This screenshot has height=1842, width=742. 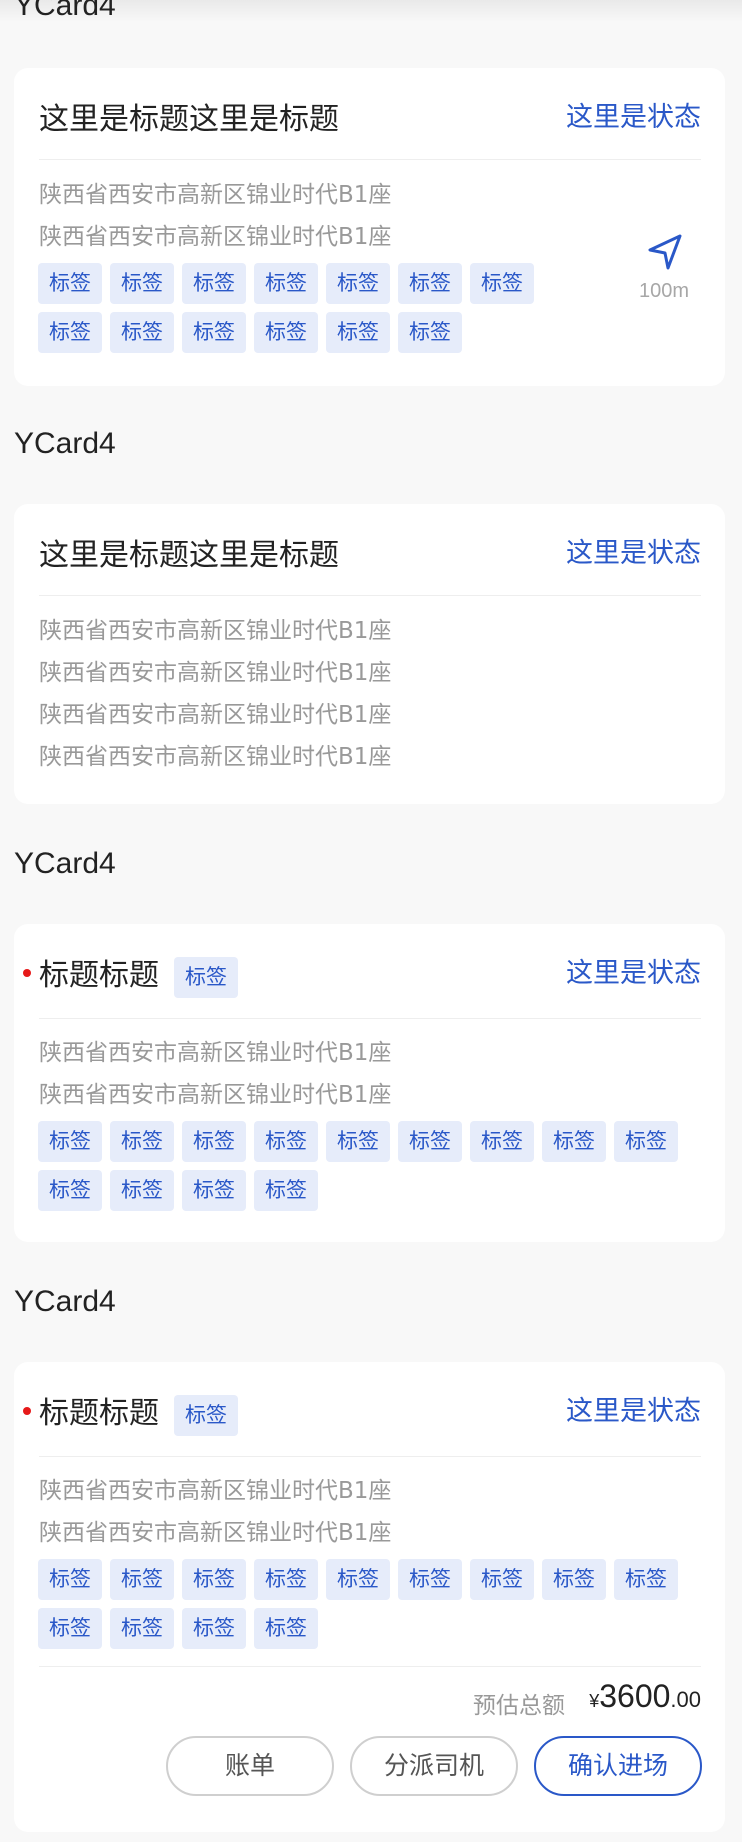 What do you see at coordinates (519, 1706) in the screenshot?
I see `estimate-label: 预估总额` at bounding box center [519, 1706].